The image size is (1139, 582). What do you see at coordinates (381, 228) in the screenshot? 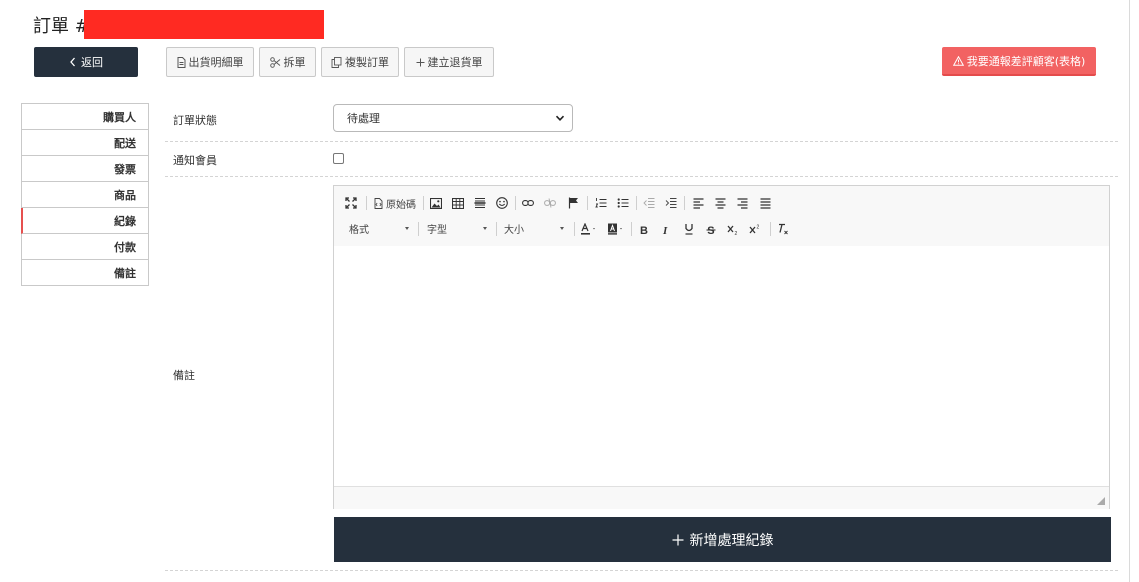
I see `format-combo: 格式` at bounding box center [381, 228].